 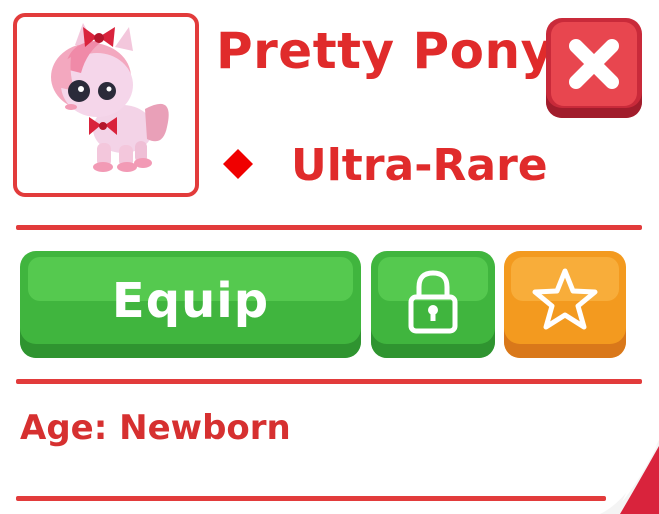 I want to click on star-icon, so click(x=565, y=299).